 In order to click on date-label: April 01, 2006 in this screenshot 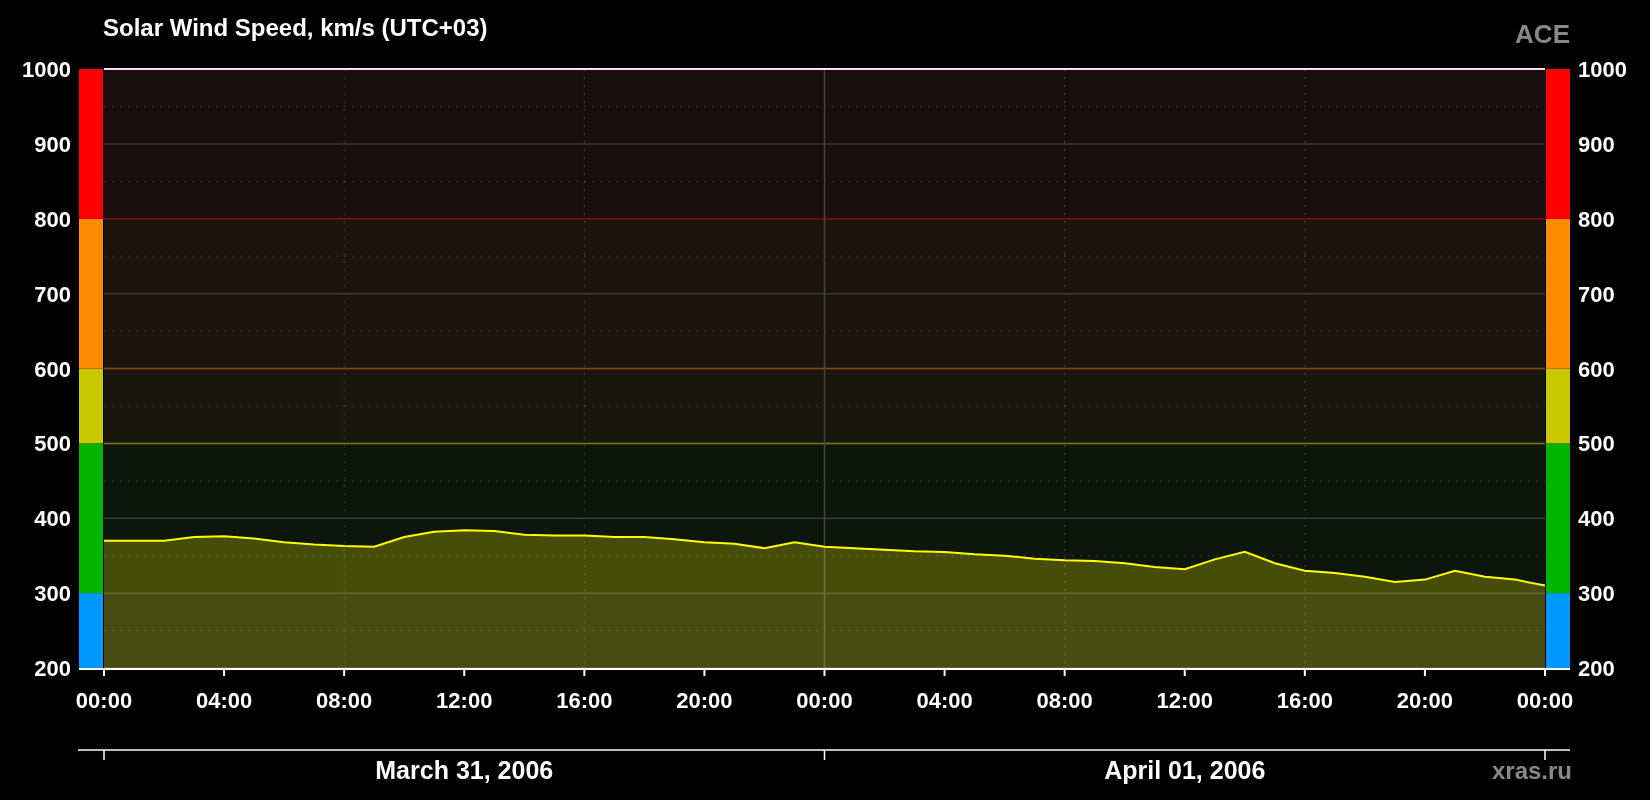, I will do `click(1185, 770)`.